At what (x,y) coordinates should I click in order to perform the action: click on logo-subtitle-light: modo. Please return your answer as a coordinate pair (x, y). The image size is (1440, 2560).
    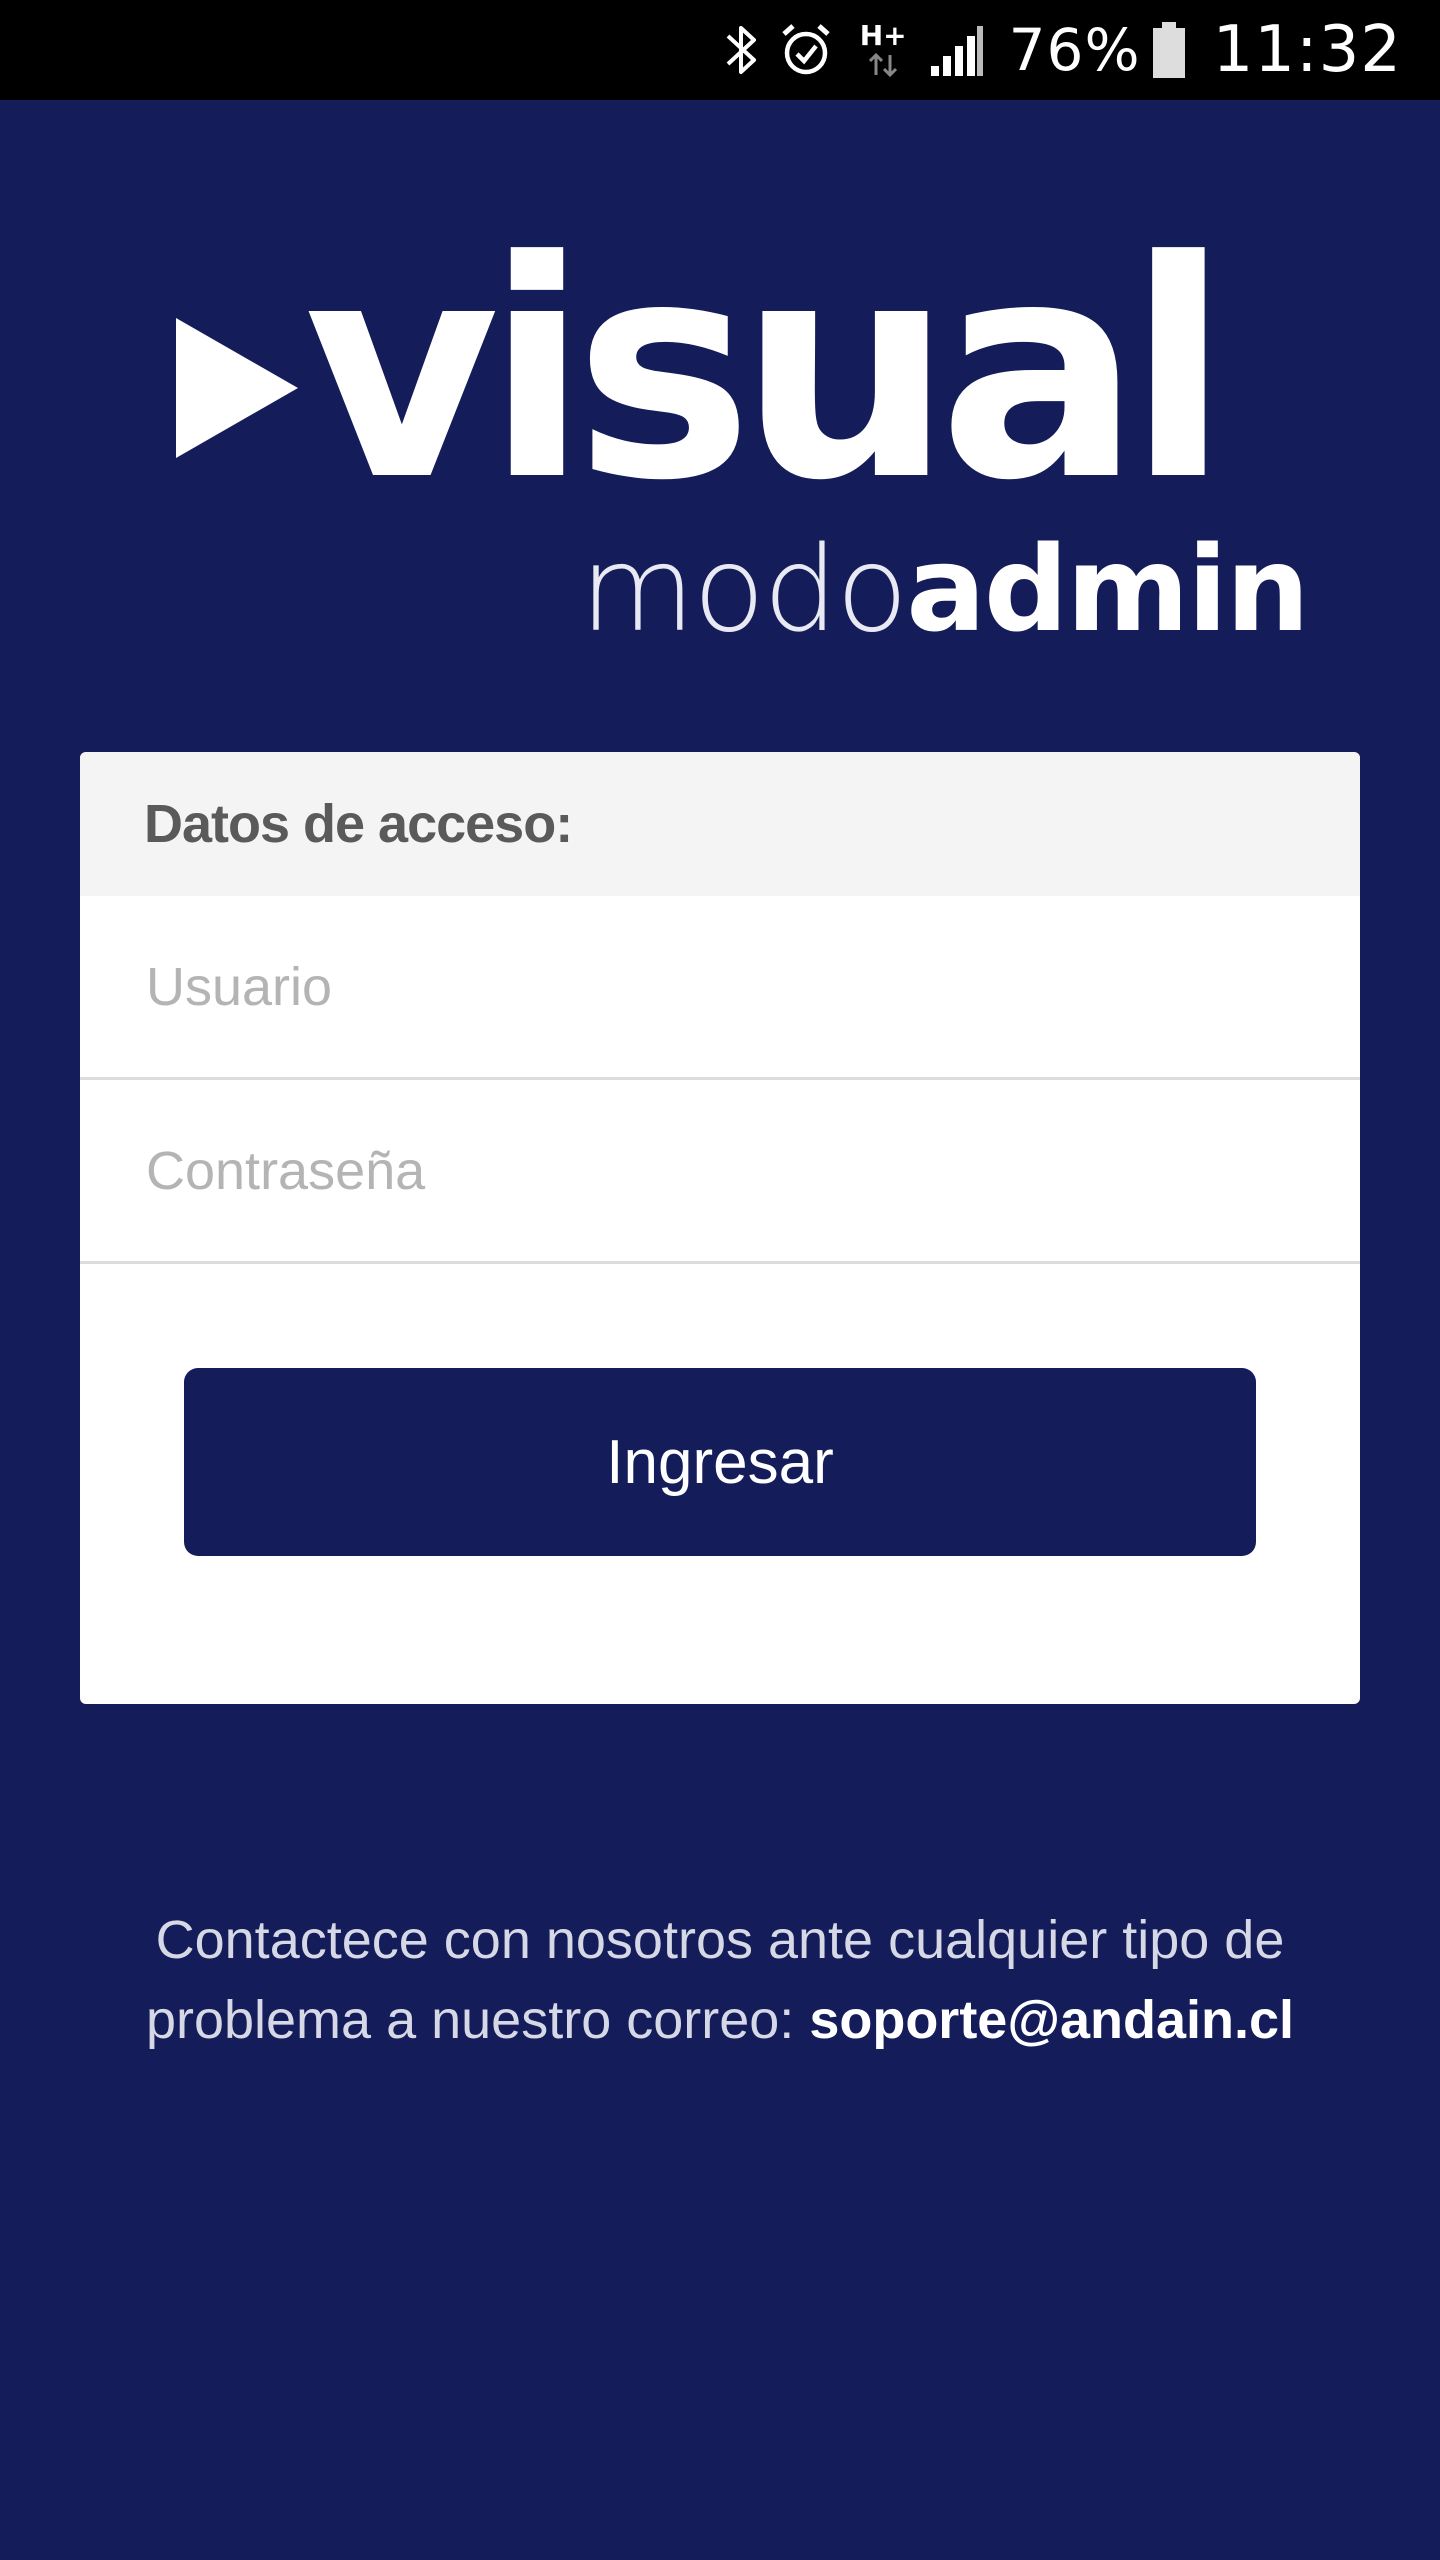
    Looking at the image, I should click on (744, 589).